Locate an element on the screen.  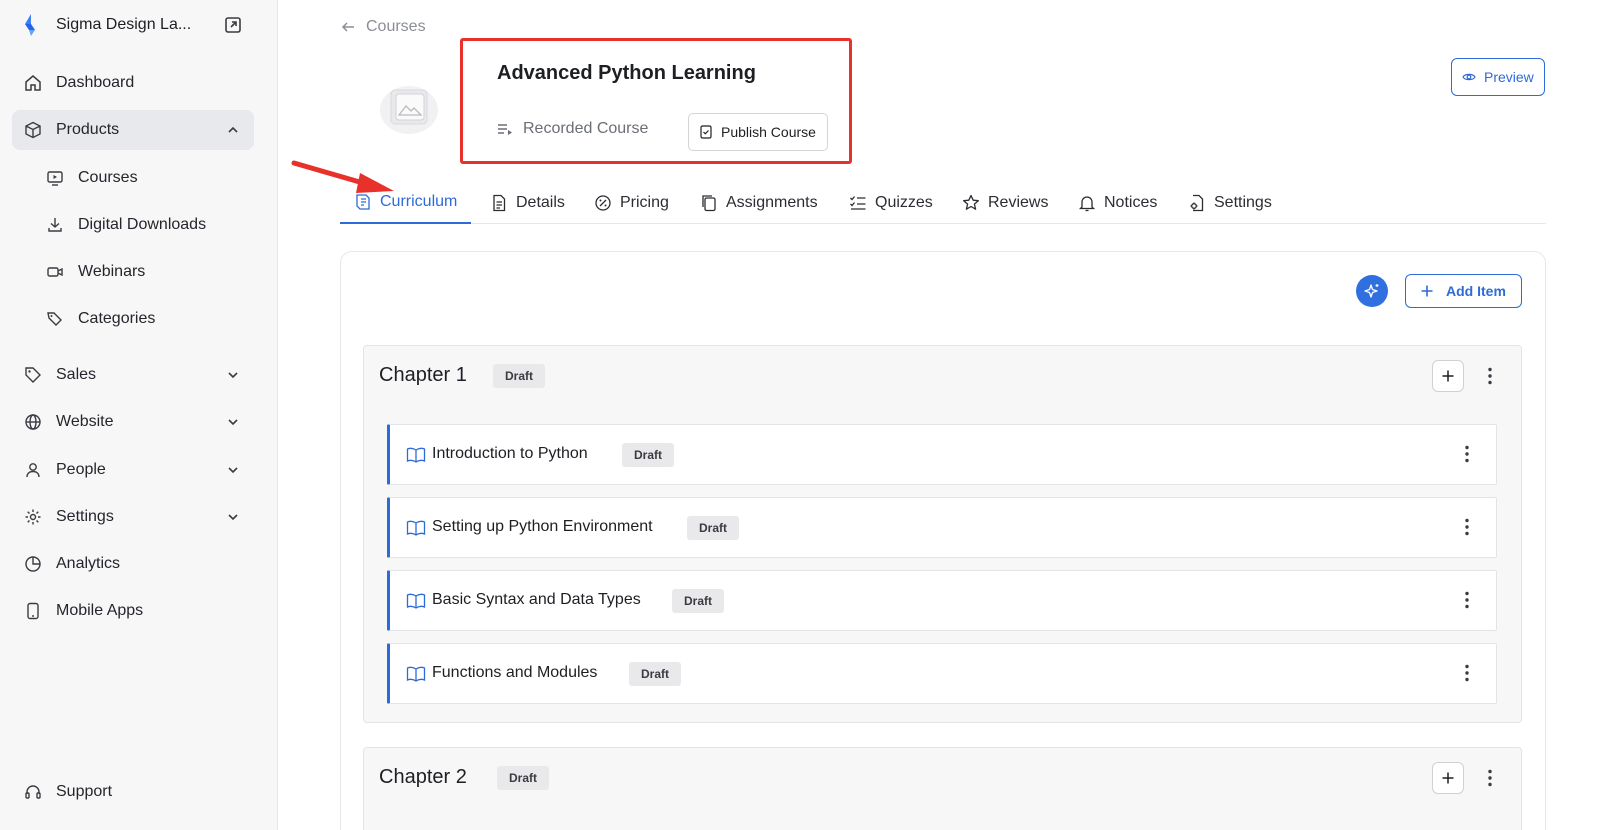
sidebar-item-label: Analytics is located at coordinates (88, 563).